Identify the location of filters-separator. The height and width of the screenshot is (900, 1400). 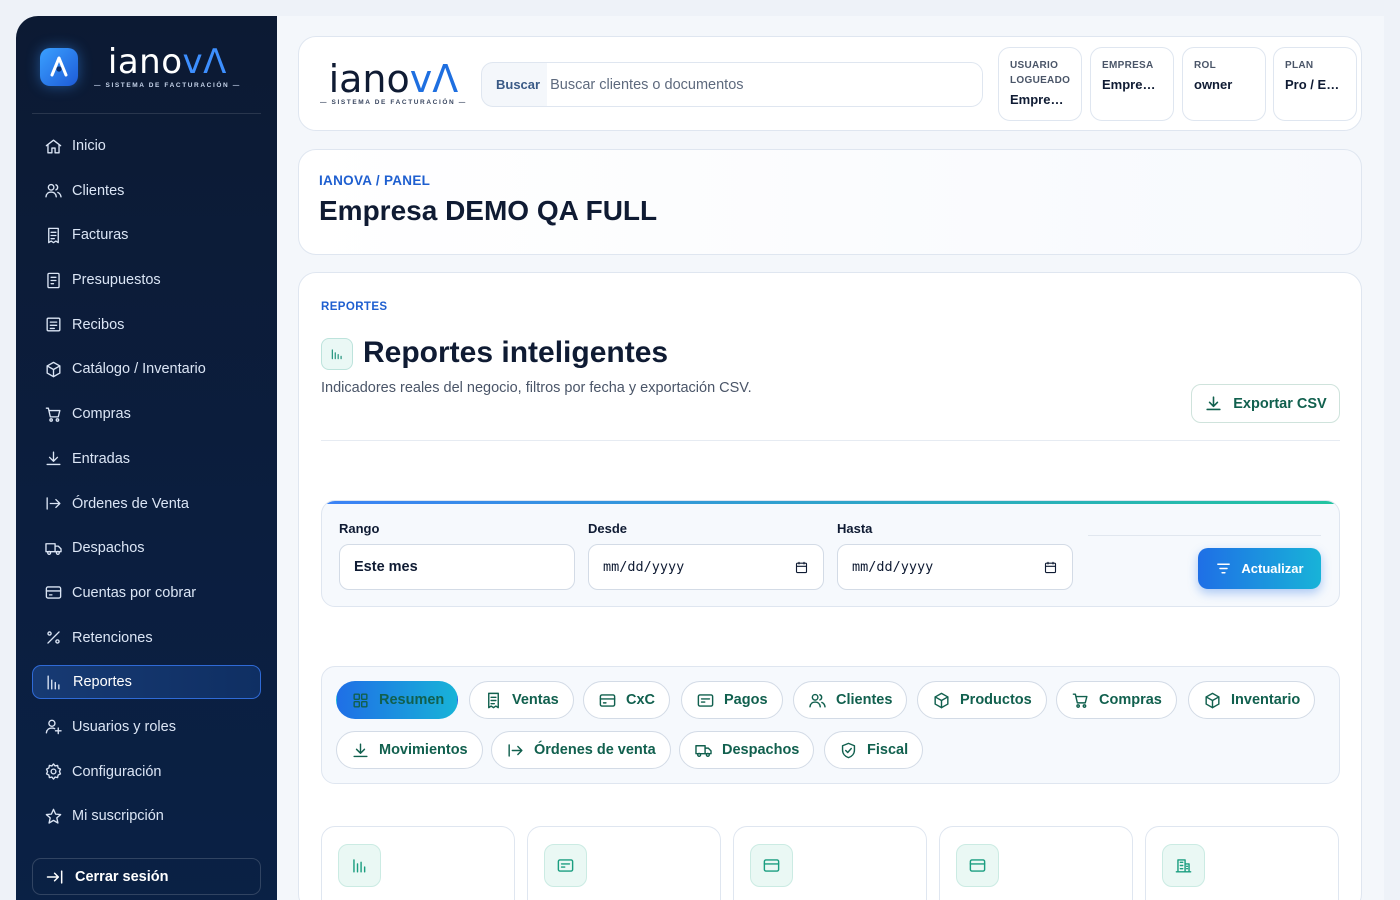
(1204, 535).